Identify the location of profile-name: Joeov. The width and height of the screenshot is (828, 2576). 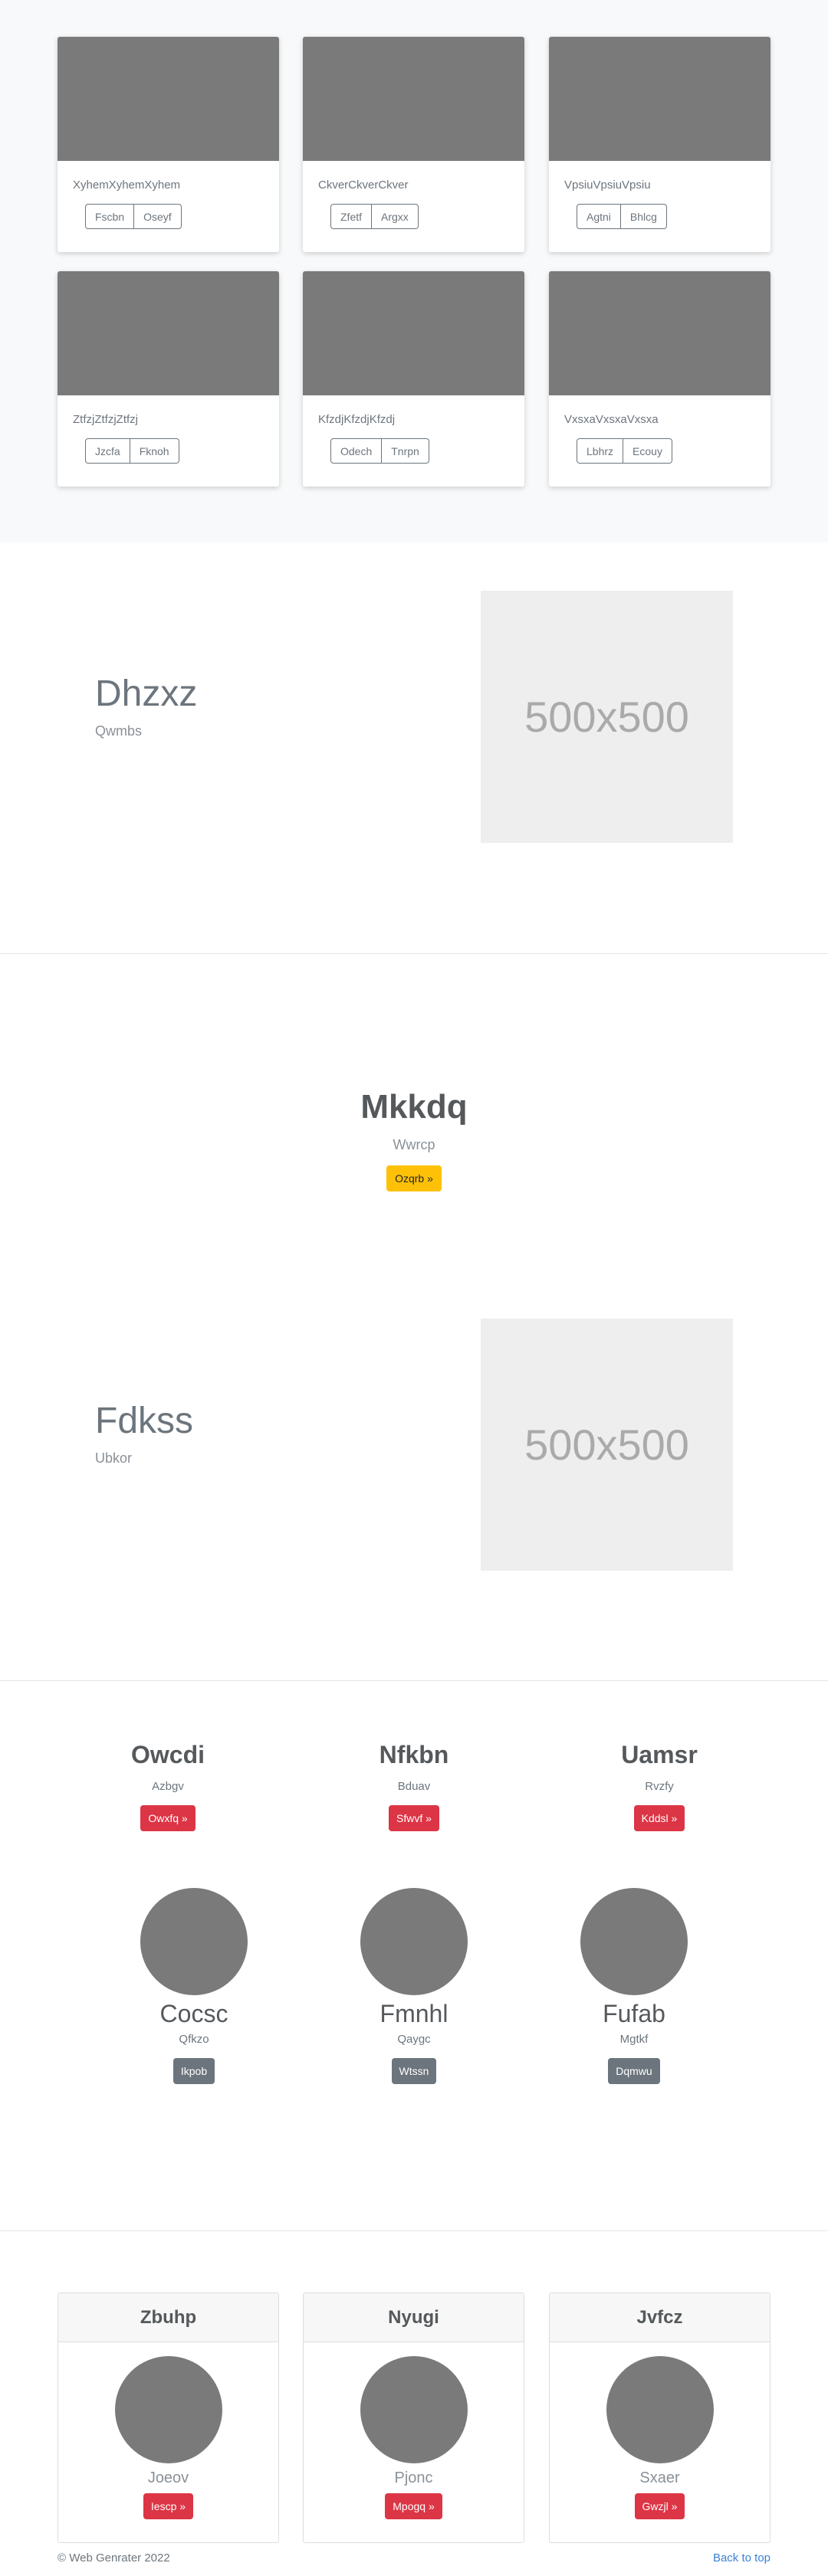
(168, 2477).